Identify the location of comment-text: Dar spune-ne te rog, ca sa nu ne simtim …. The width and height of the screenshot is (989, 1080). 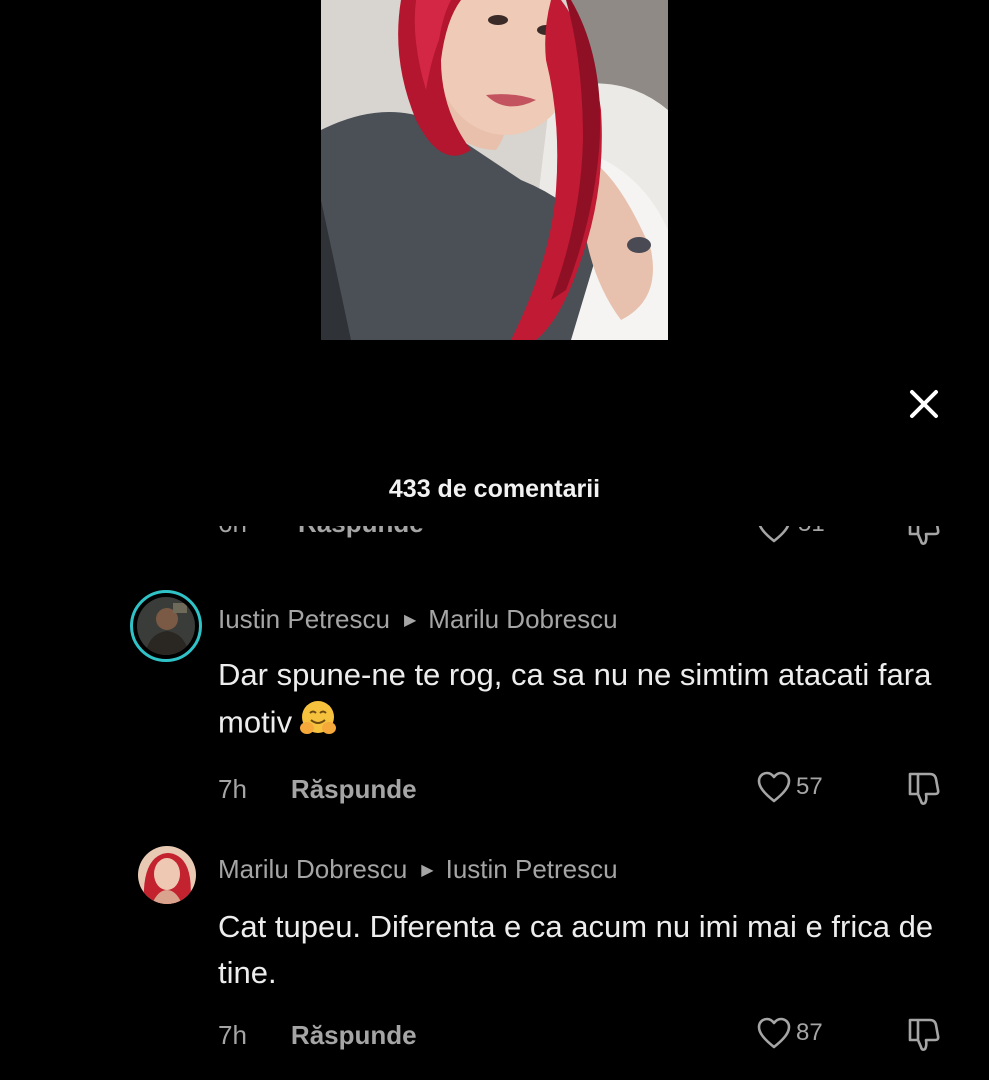
(578, 701).